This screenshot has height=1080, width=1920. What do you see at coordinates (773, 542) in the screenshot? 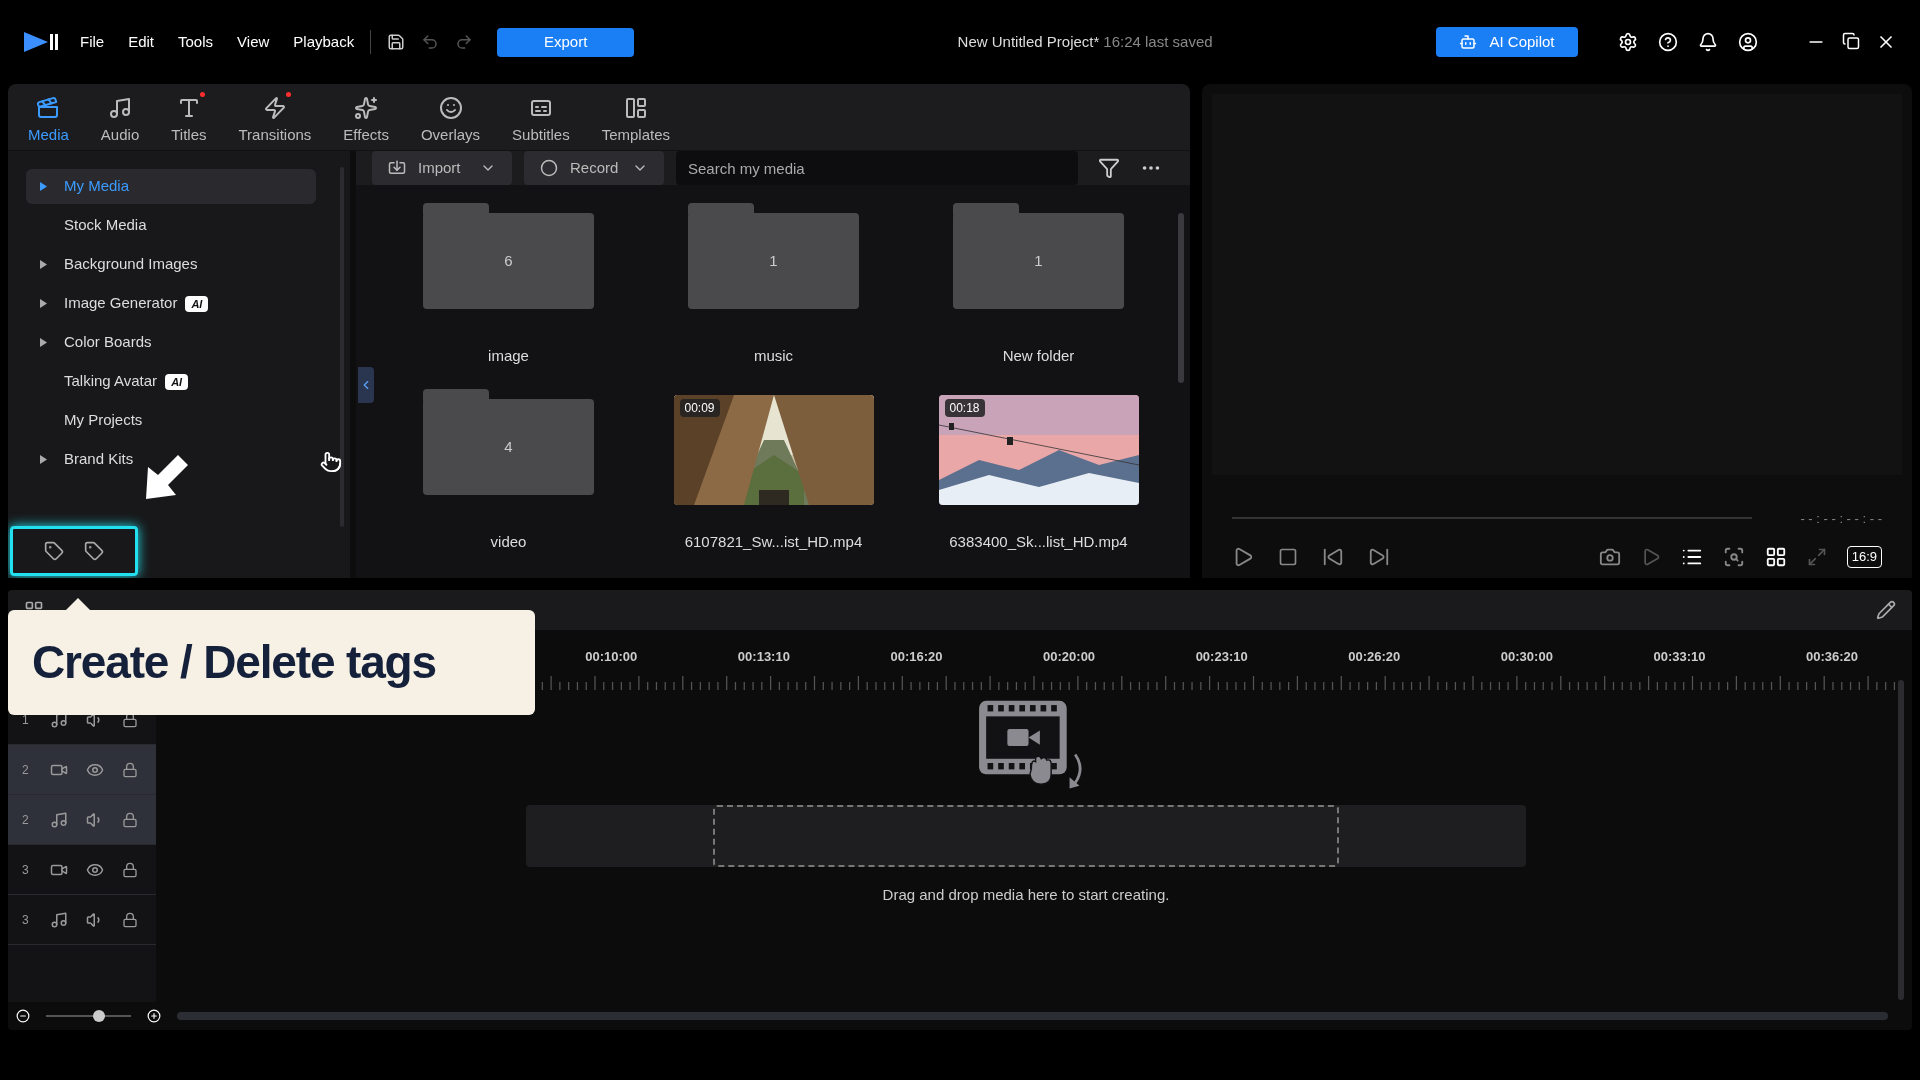
I see `media-name: 6107821_Sw...ist_HD.mp4` at bounding box center [773, 542].